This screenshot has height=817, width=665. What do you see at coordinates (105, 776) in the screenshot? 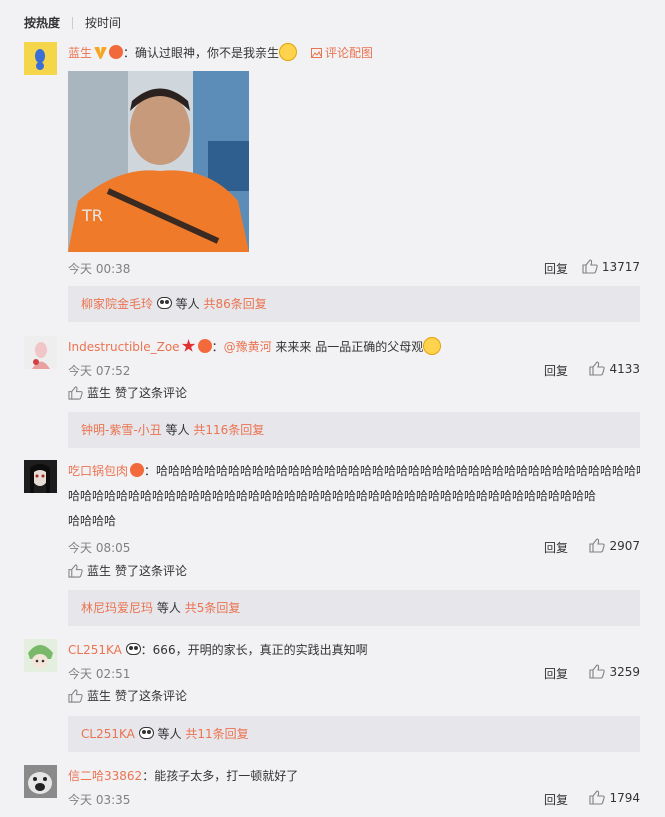
I see `username: 信二哈33862` at bounding box center [105, 776].